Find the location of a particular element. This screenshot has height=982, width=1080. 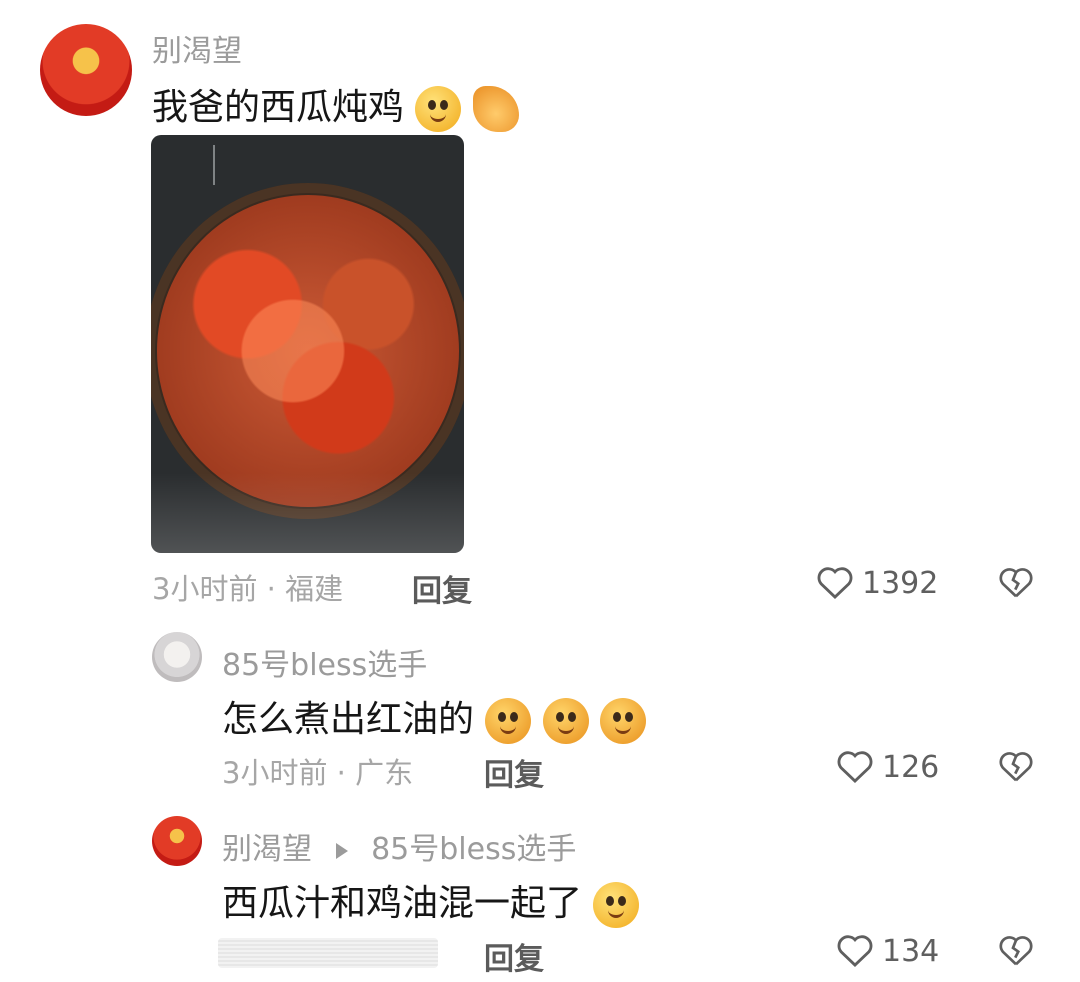

comment-meta: 3小时前 · 广东 is located at coordinates (317, 771).